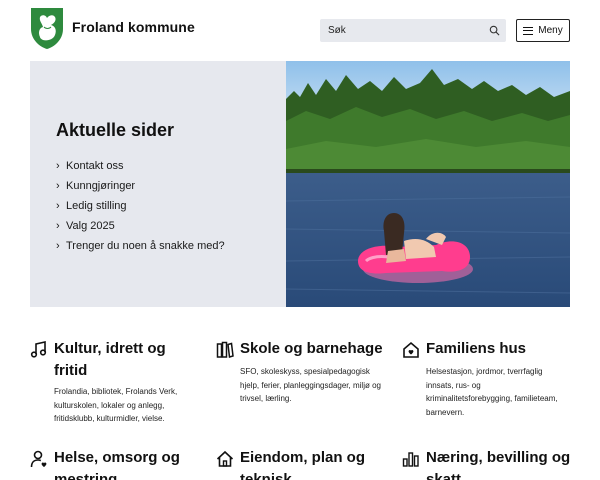 The height and width of the screenshot is (480, 600). Describe the element at coordinates (410, 459) in the screenshot. I see `bar-chart-icon` at that location.